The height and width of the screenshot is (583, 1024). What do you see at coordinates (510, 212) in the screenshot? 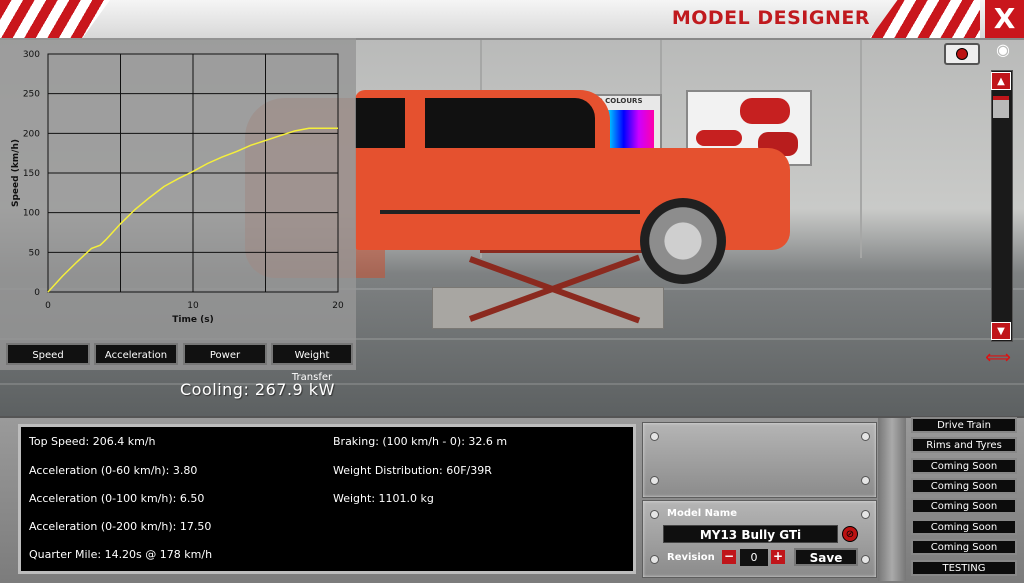
I see `body-trim` at bounding box center [510, 212].